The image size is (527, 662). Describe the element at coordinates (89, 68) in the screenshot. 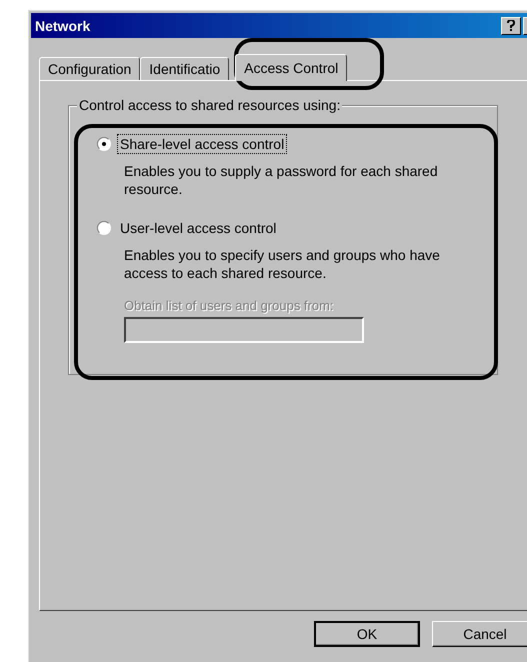

I see `tab: Configuration` at that location.